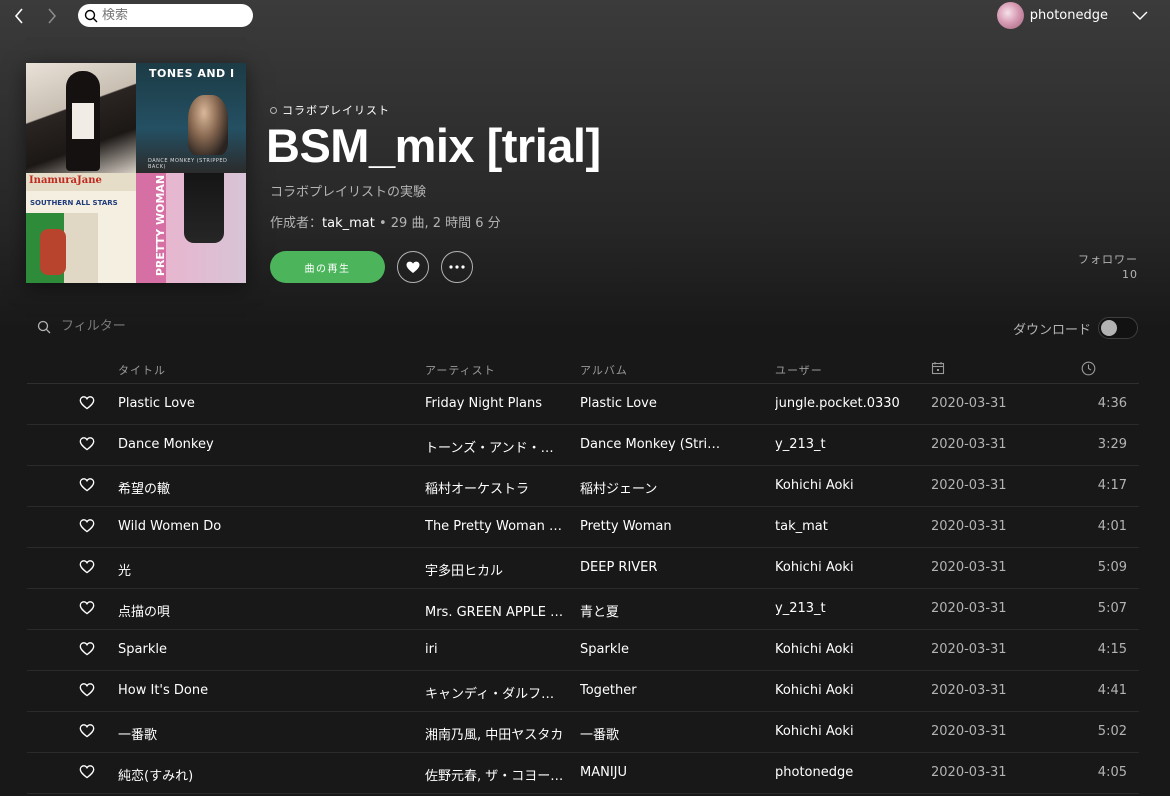  What do you see at coordinates (651, 526) in the screenshot?
I see `track-album: Pretty Woman` at bounding box center [651, 526].